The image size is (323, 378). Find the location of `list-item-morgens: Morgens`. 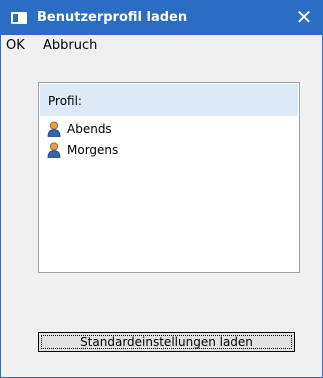

list-item-morgens: Morgens is located at coordinates (167, 150).